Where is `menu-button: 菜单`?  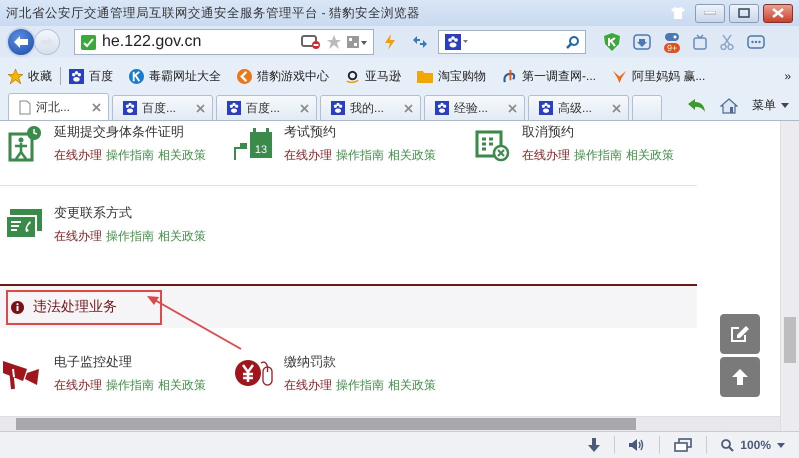 menu-button: 菜单 is located at coordinates (770, 105).